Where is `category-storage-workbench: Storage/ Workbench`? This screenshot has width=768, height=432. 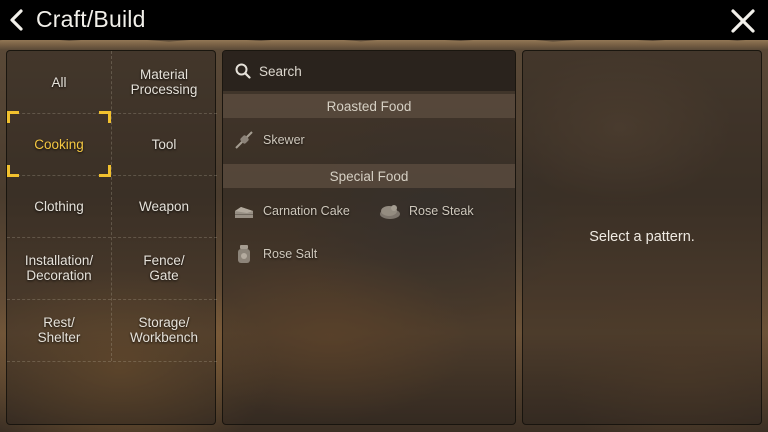 category-storage-workbench: Storage/ Workbench is located at coordinates (164, 330).